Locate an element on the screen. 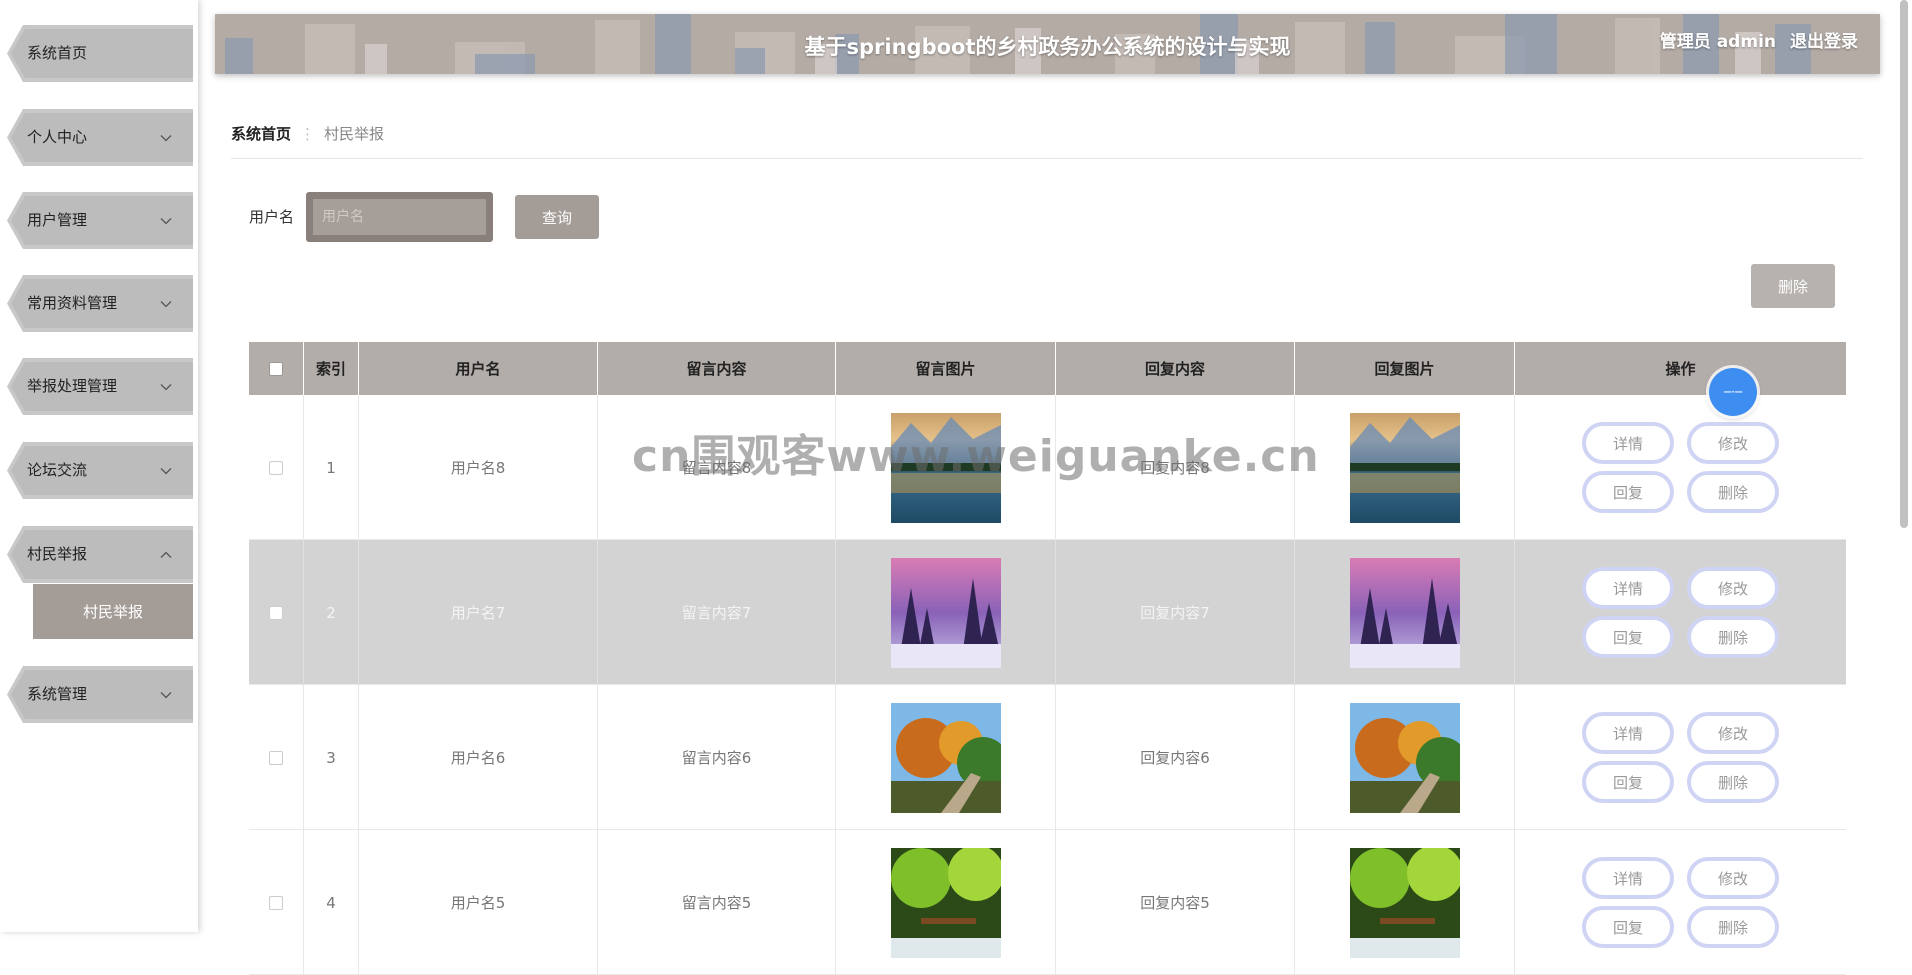 This screenshot has width=1912, height=975. sidebar-item-label: 用户管理 is located at coordinates (57, 220).